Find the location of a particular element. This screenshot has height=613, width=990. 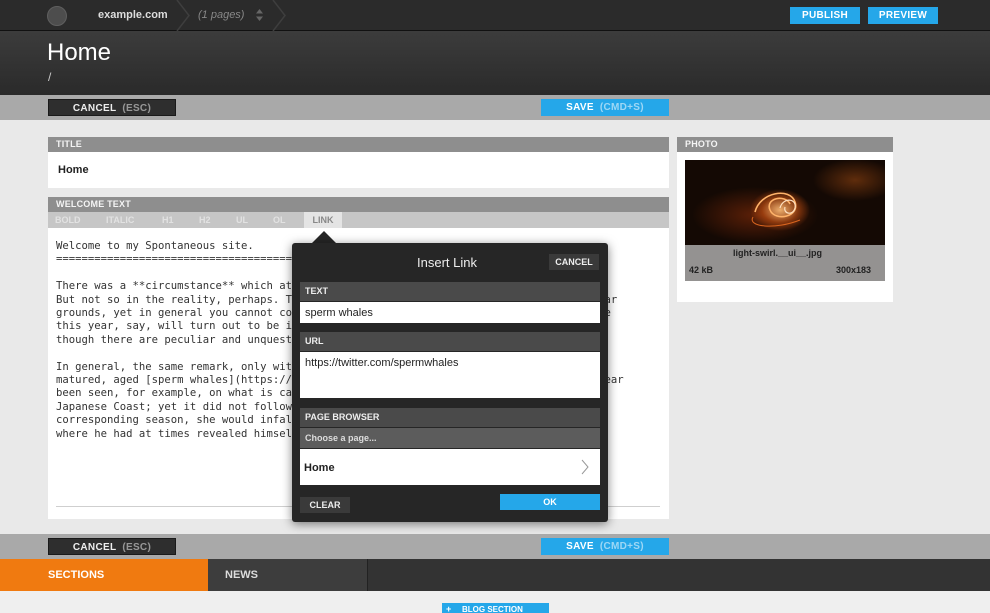

photo-dimensions: 300x183 is located at coordinates (854, 270).